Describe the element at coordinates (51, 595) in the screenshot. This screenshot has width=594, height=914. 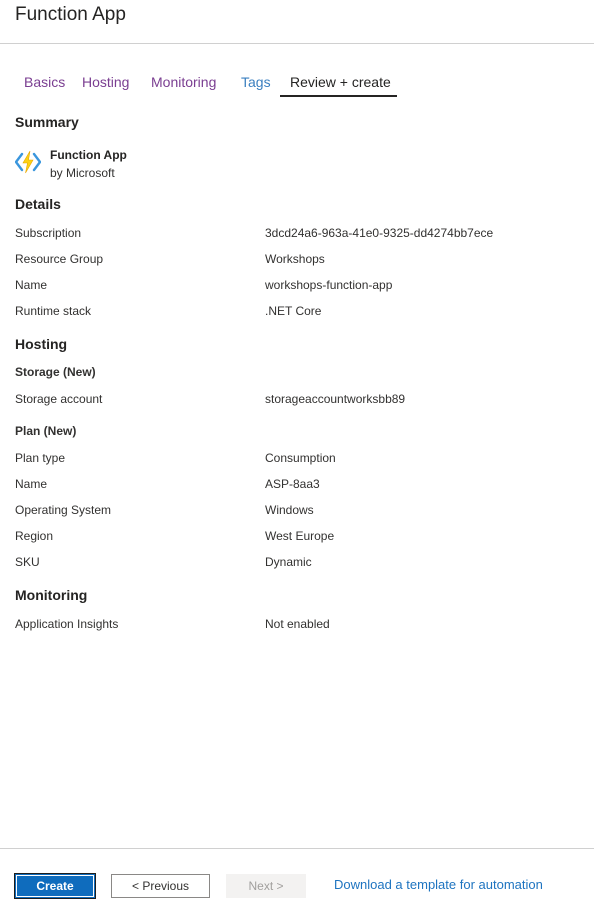
I see `monitoring-heading: Monitoring` at that location.